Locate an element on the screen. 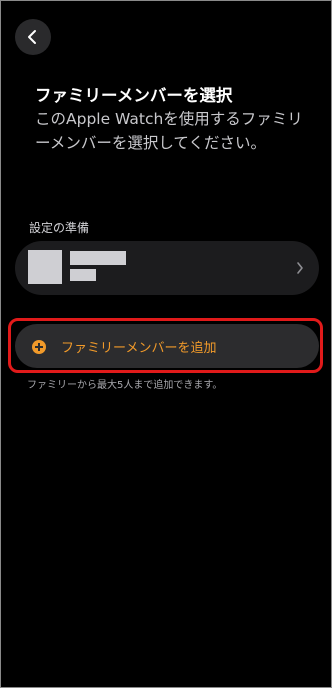  add-family-member-button: ファミリーメンバーを追加 is located at coordinates (167, 346).